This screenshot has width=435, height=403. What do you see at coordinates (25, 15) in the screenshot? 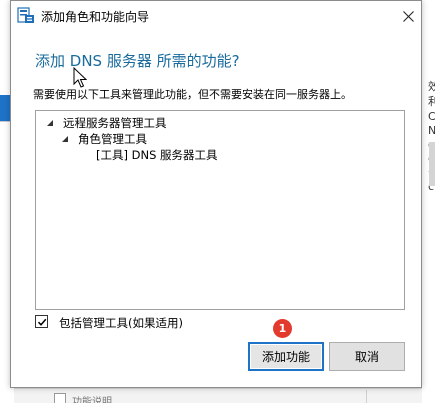
I see `server-manager-icon` at bounding box center [25, 15].